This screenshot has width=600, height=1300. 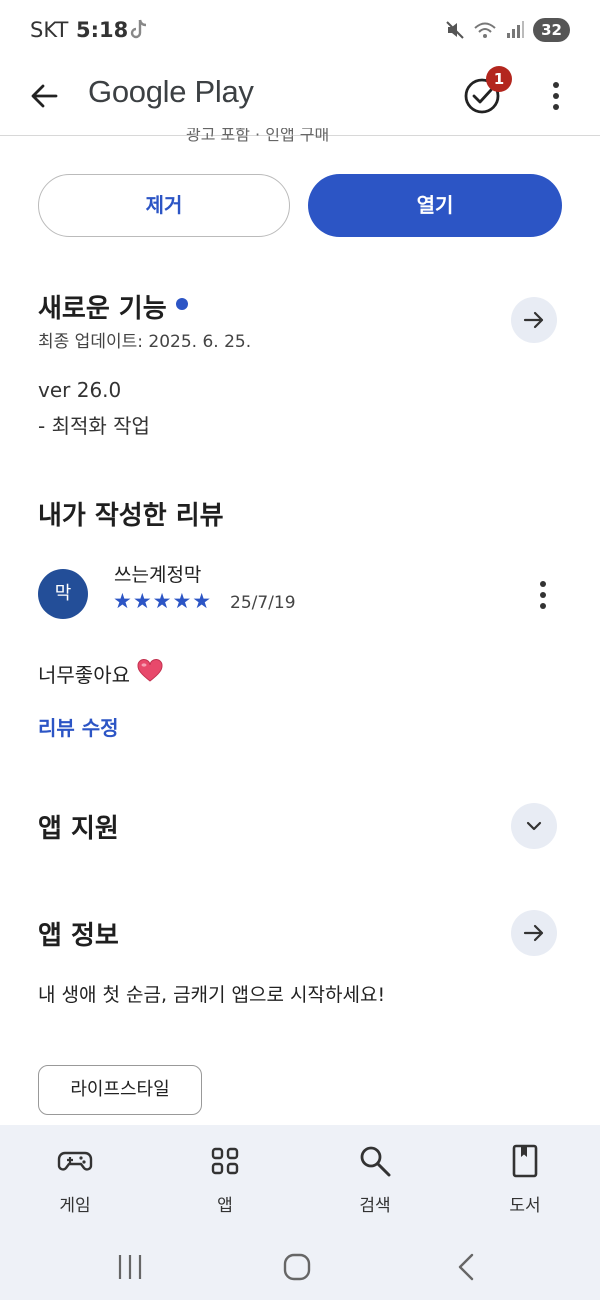 What do you see at coordinates (375, 1180) in the screenshot?
I see `nav-item-search: 검색` at bounding box center [375, 1180].